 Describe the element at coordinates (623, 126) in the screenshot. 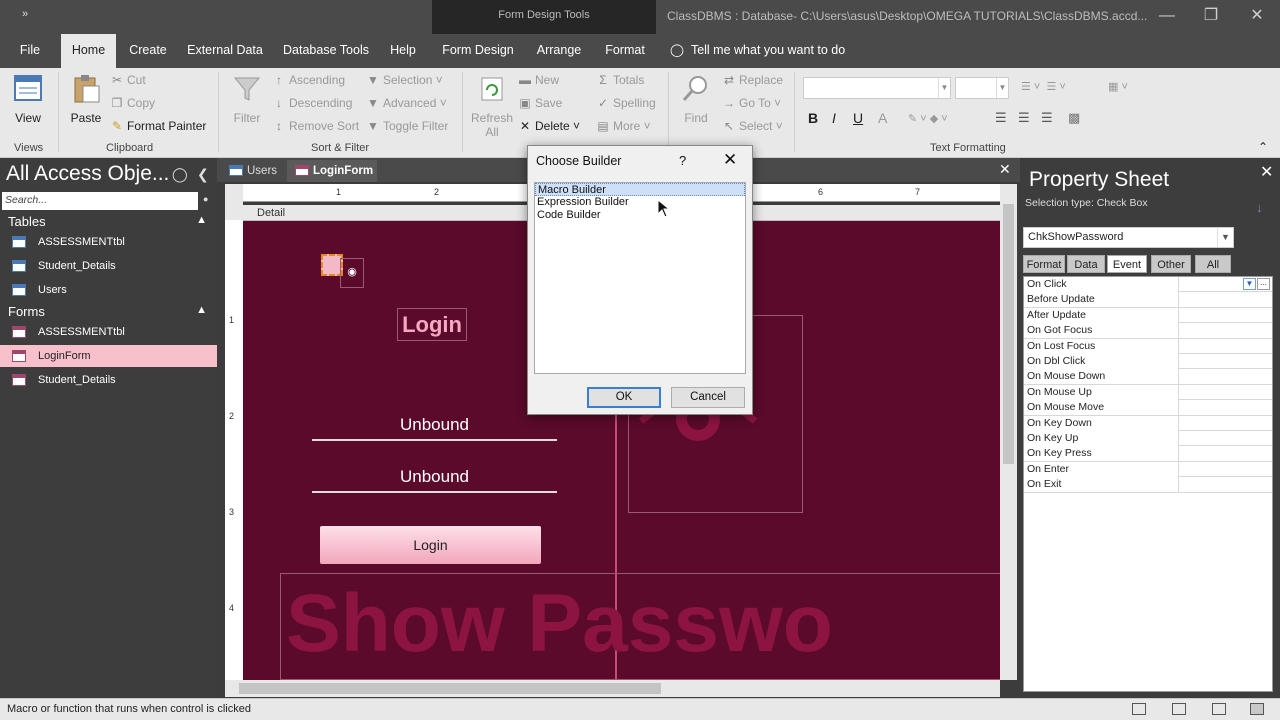

I see `more-button: ▤ More ˅` at that location.